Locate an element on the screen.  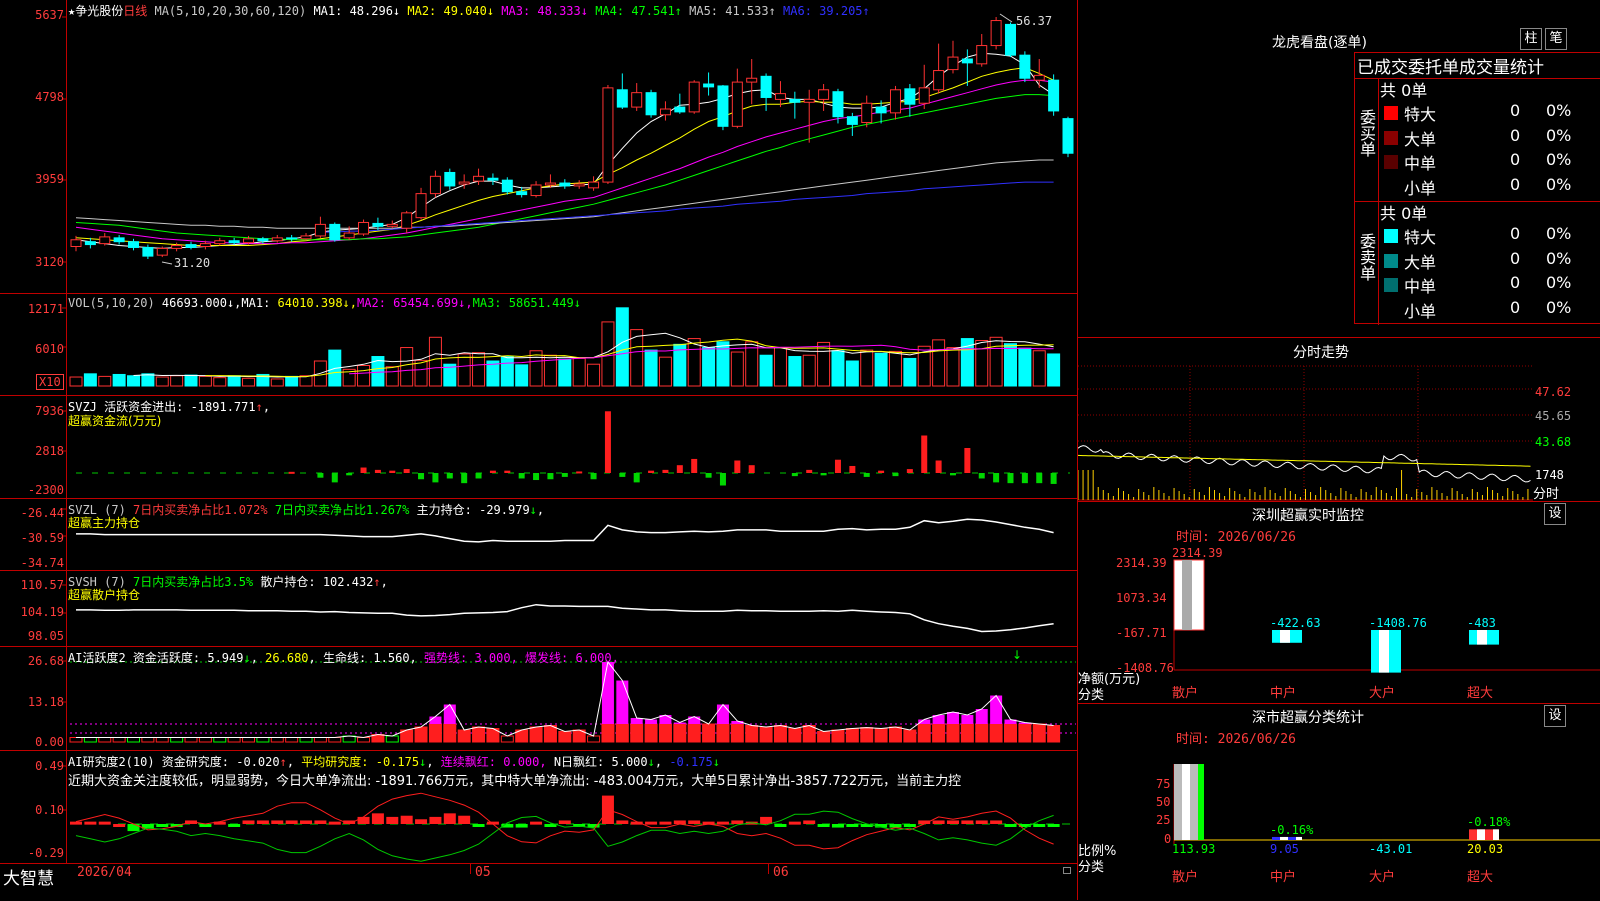
stock-name: ★争光股份 is located at coordinates (95, 11).